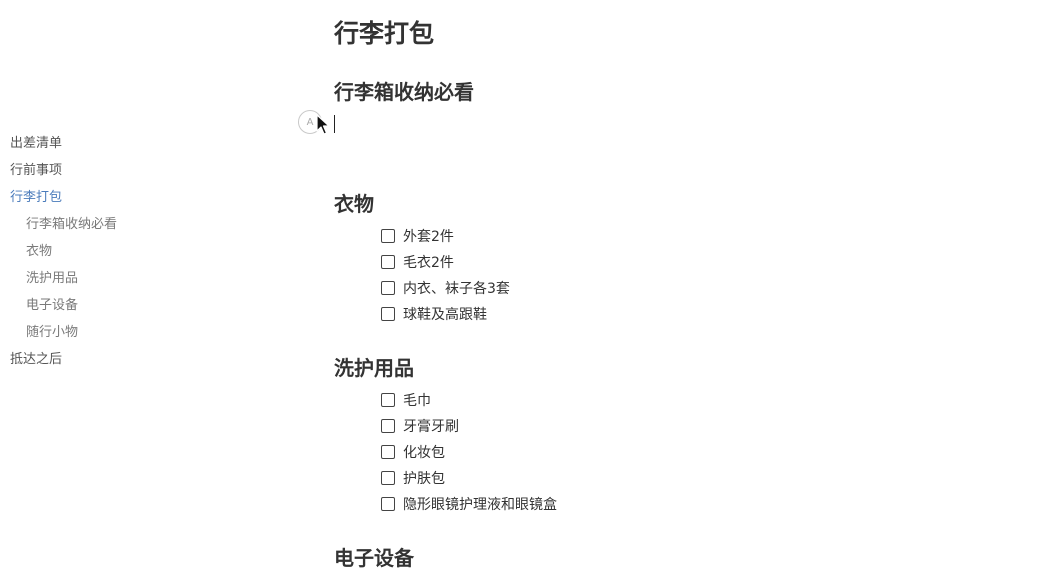 The height and width of the screenshot is (578, 1064). I want to click on text-caret, so click(334, 124).